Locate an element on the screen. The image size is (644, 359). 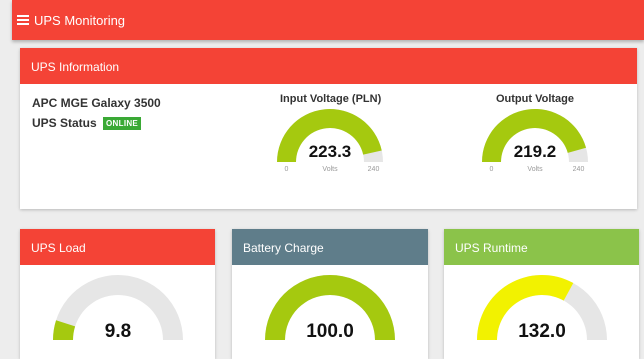
ups-runtime-gauge: 132.0 is located at coordinates (542, 308).